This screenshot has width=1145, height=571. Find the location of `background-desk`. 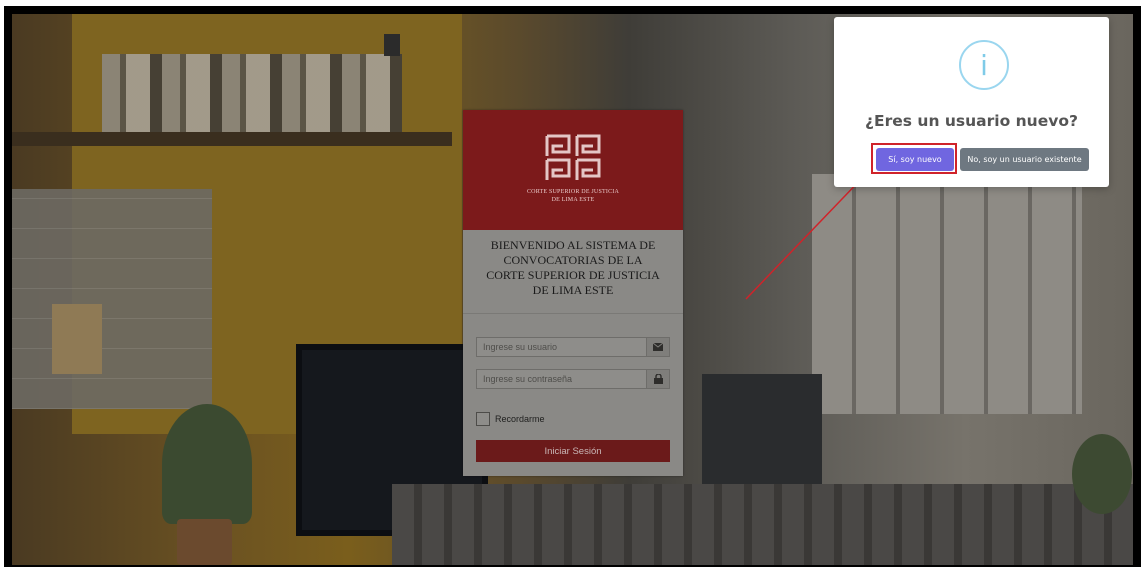

background-desk is located at coordinates (762, 524).